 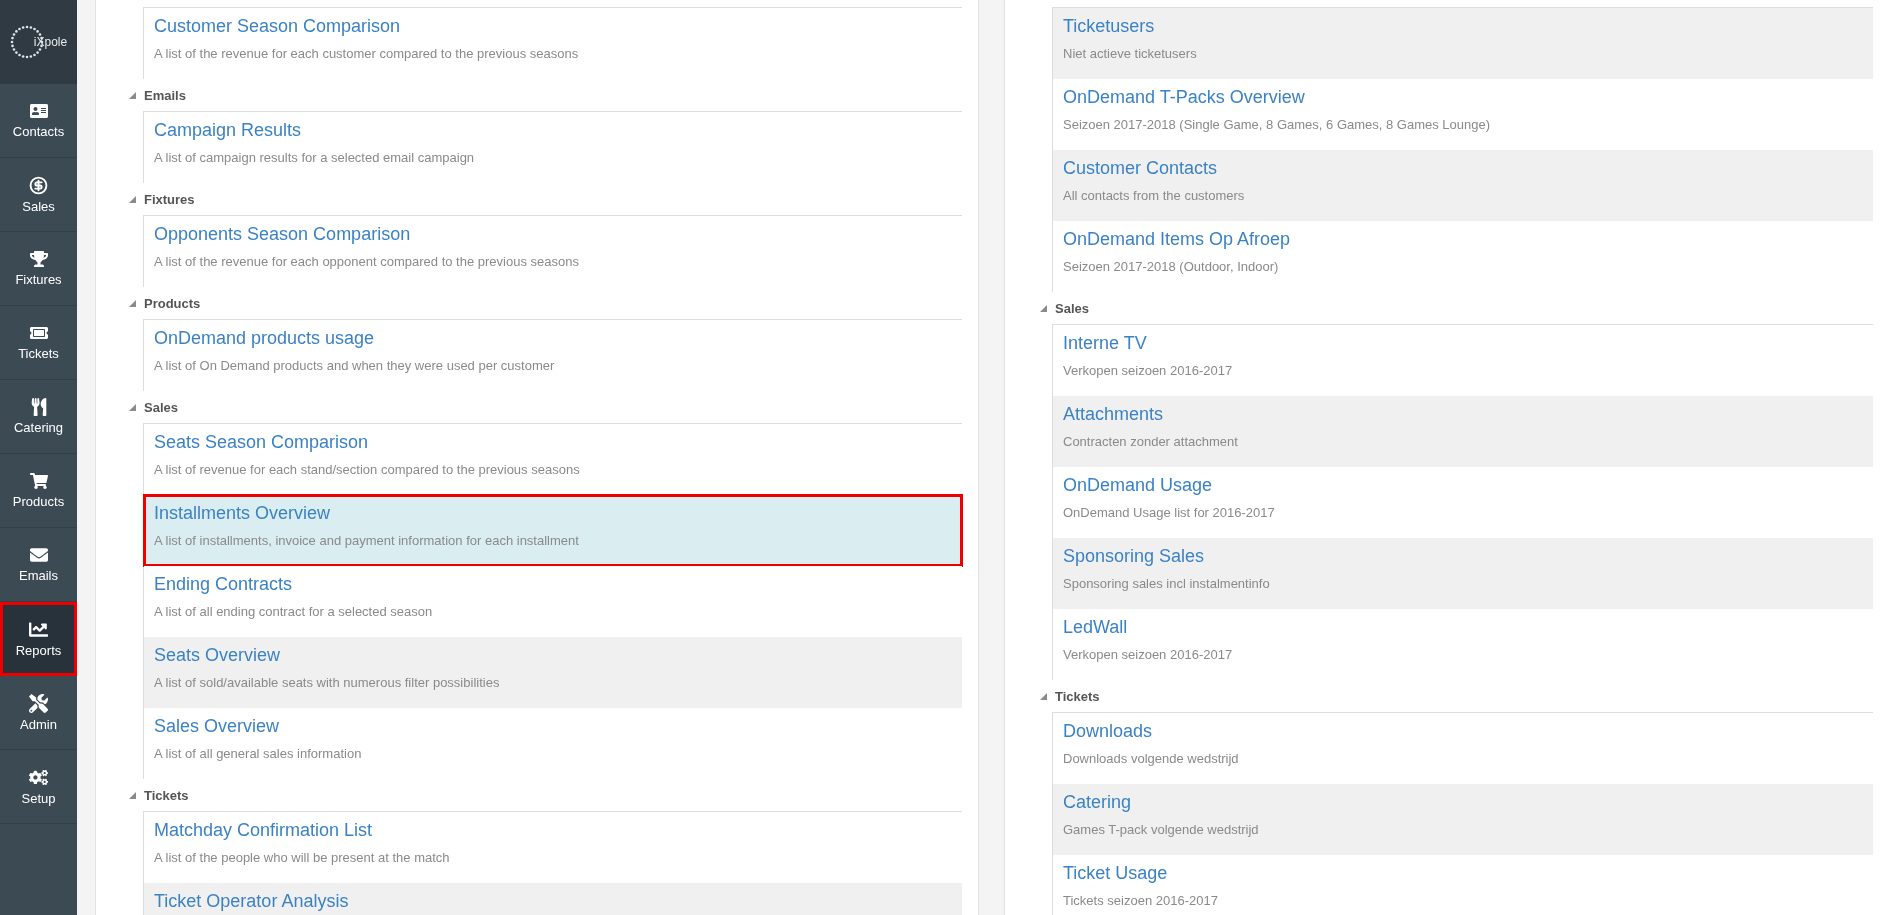 I want to click on report-description: A list of all general sales information, so click(x=258, y=754).